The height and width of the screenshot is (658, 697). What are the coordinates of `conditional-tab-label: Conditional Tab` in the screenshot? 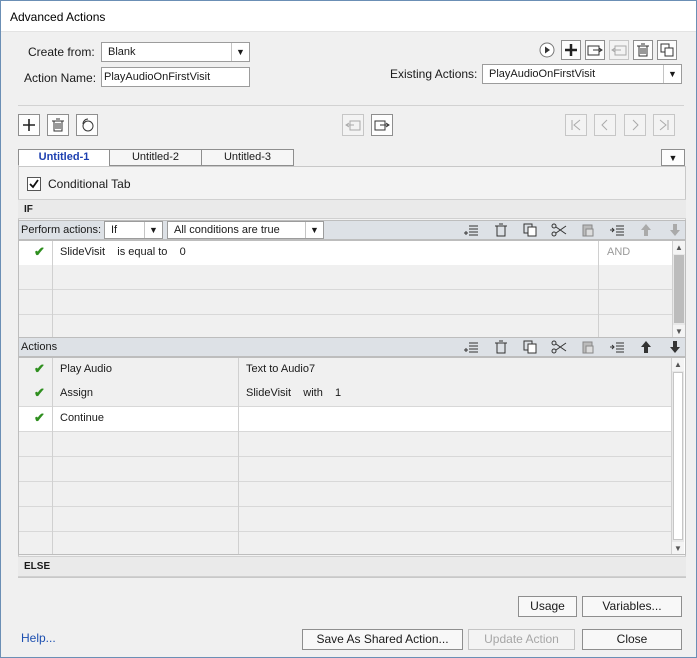 It's located at (89, 184).